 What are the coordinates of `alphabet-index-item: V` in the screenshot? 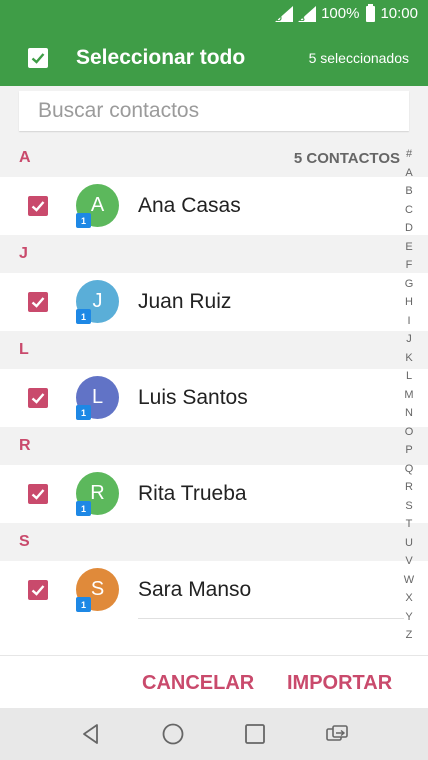 It's located at (408, 561).